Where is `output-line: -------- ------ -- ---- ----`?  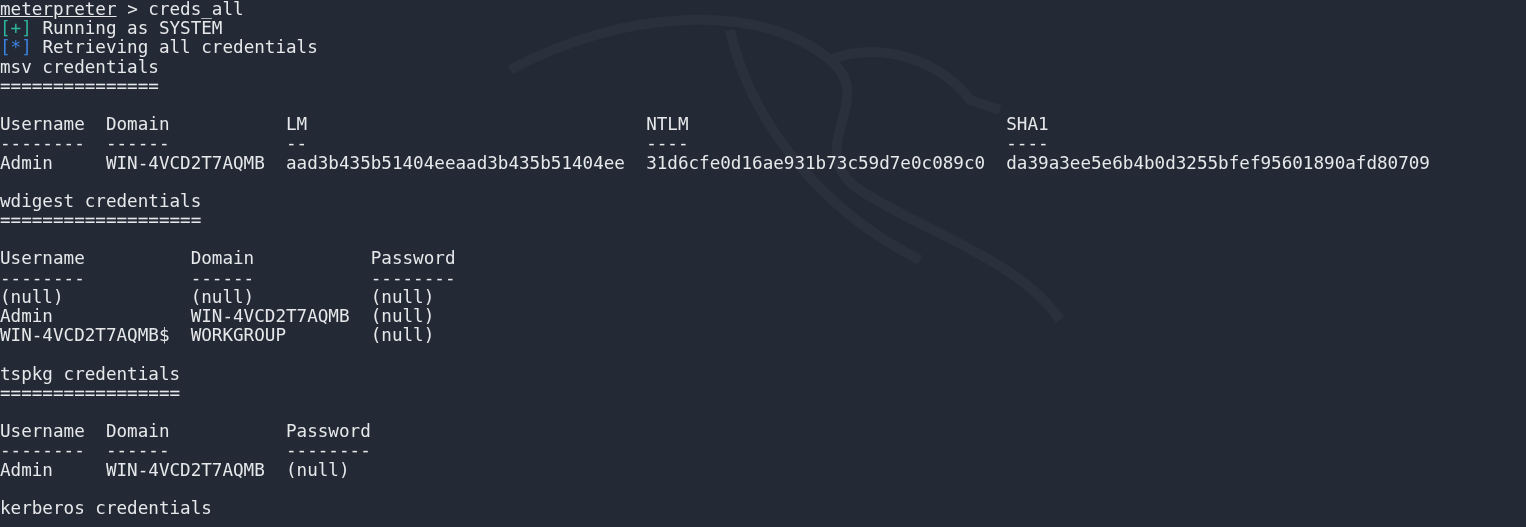 output-line: -------- ------ -- ---- ---- is located at coordinates (524, 143).